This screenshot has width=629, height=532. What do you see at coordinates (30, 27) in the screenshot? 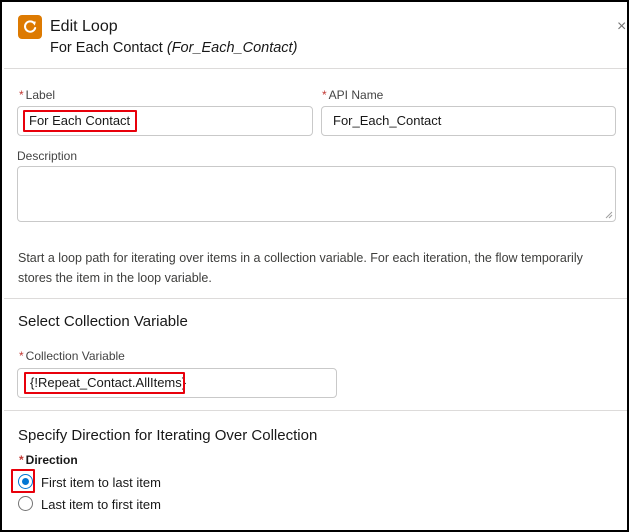
I see `loop-icon` at bounding box center [30, 27].